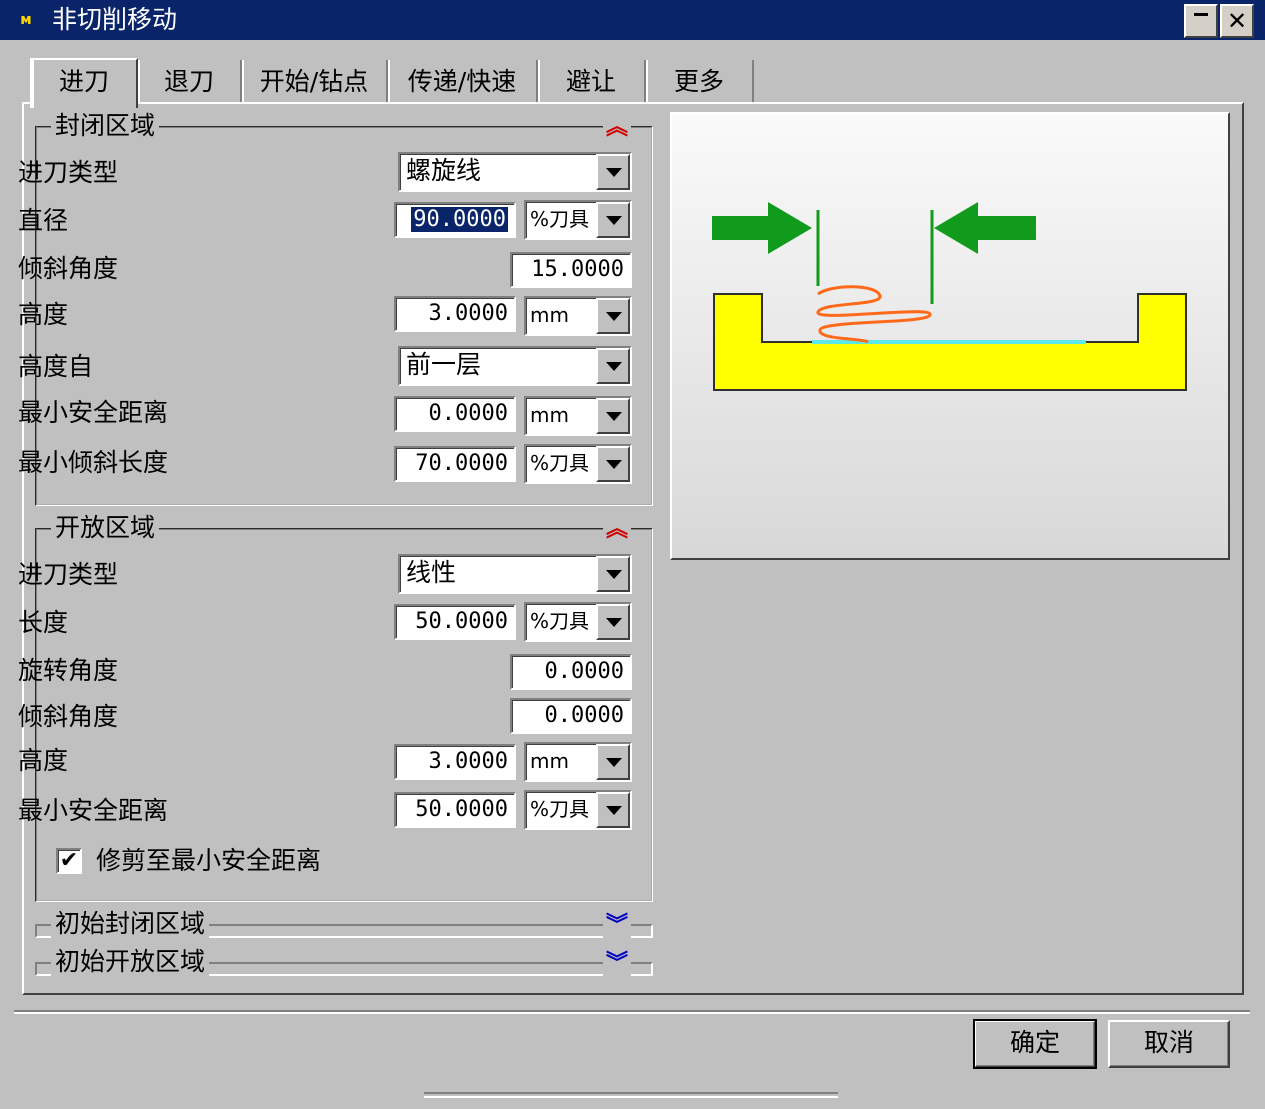  I want to click on helix-path, so click(874, 314).